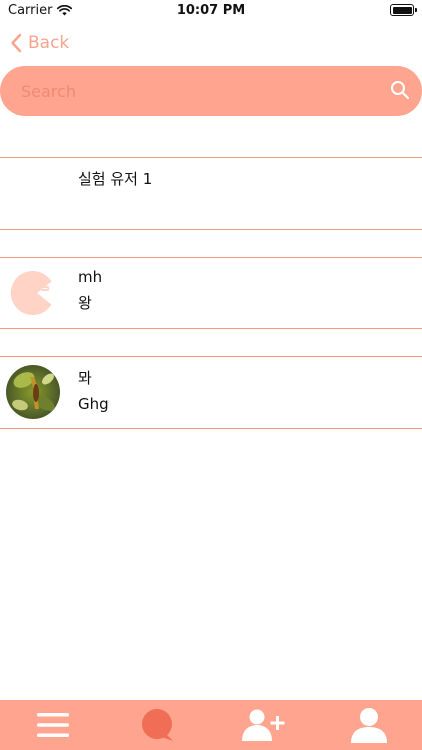  I want to click on item-name: 뫄, so click(85, 378).